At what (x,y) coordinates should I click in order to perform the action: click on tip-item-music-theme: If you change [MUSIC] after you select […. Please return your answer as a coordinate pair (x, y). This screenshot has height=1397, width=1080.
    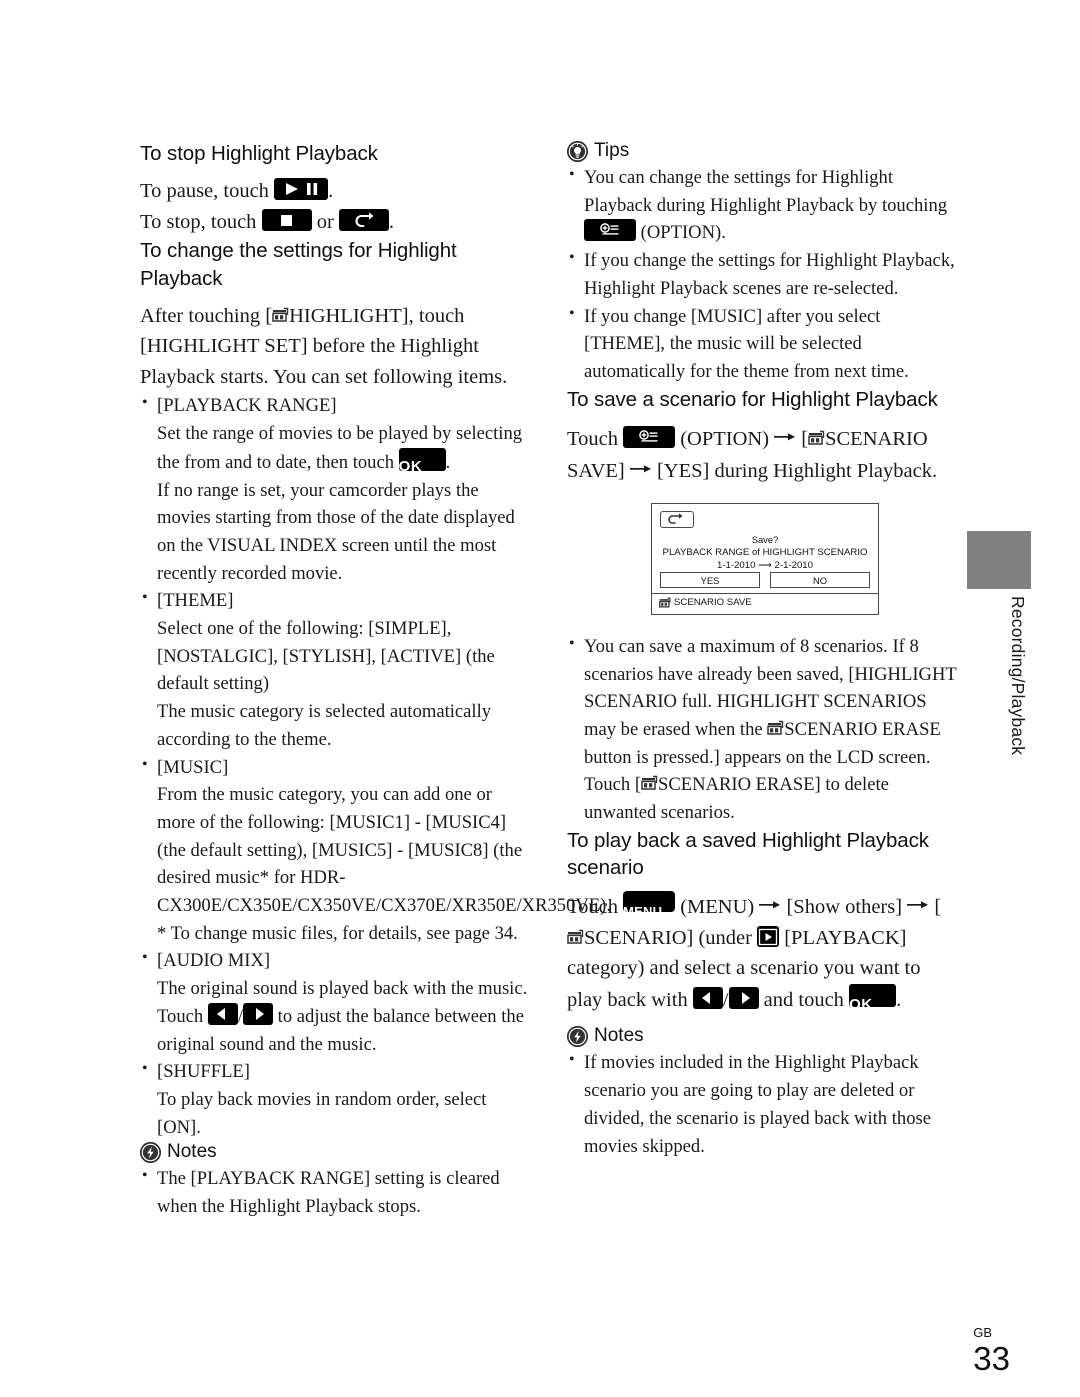
    Looking at the image, I should click on (762, 344).